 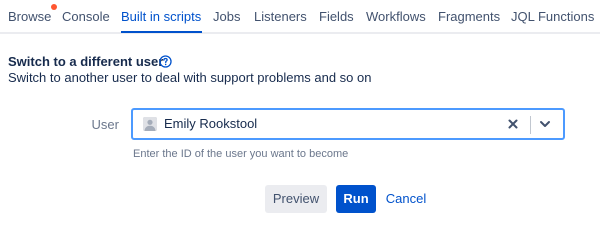 What do you see at coordinates (211, 123) in the screenshot?
I see `selected-user-value: Emily Rookstool` at bounding box center [211, 123].